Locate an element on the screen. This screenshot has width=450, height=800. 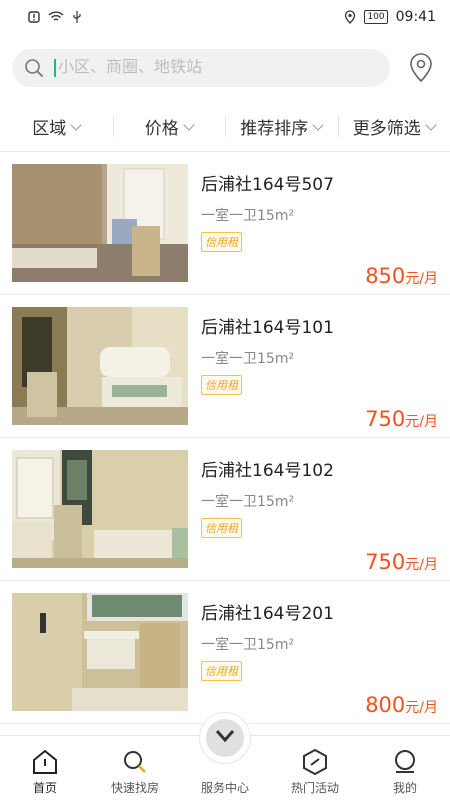
tab-service-center: 服务中心 is located at coordinates (225, 756).